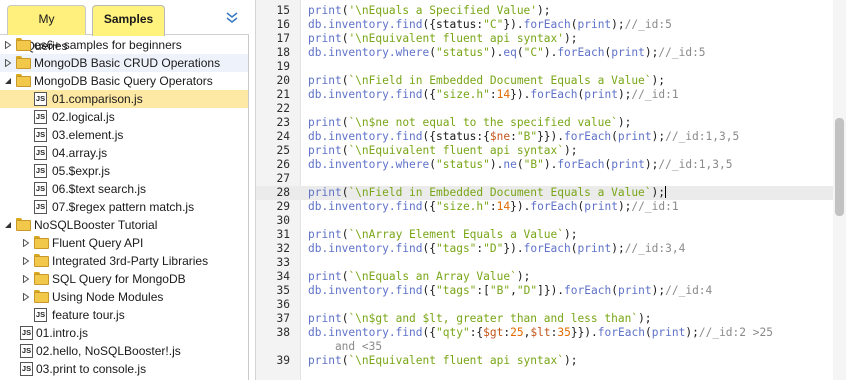  I want to click on tree-file-f2: JS 02.logical.js, so click(124, 117).